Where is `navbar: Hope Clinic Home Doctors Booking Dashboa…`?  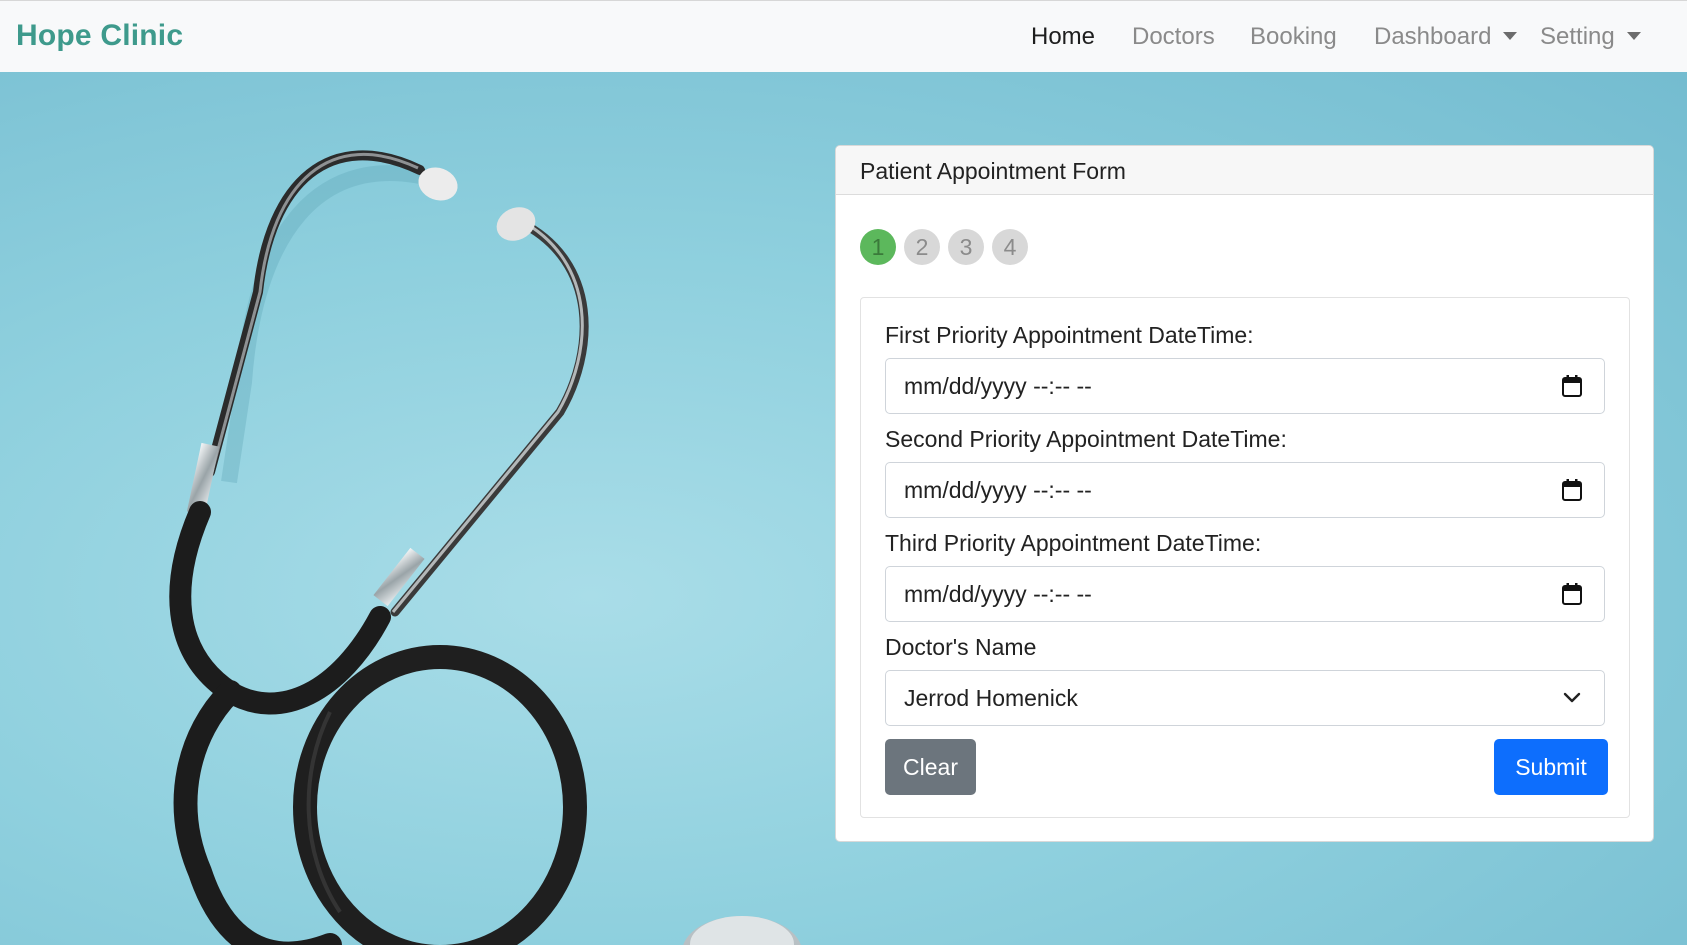
navbar: Hope Clinic Home Doctors Booking Dashboa… is located at coordinates (843, 36).